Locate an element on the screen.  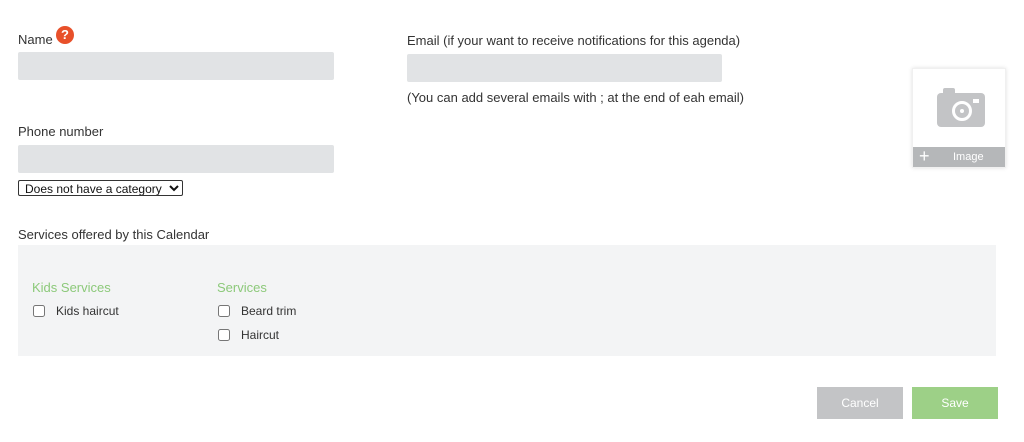
services-title: Services offered by this Calendar is located at coordinates (114, 234).